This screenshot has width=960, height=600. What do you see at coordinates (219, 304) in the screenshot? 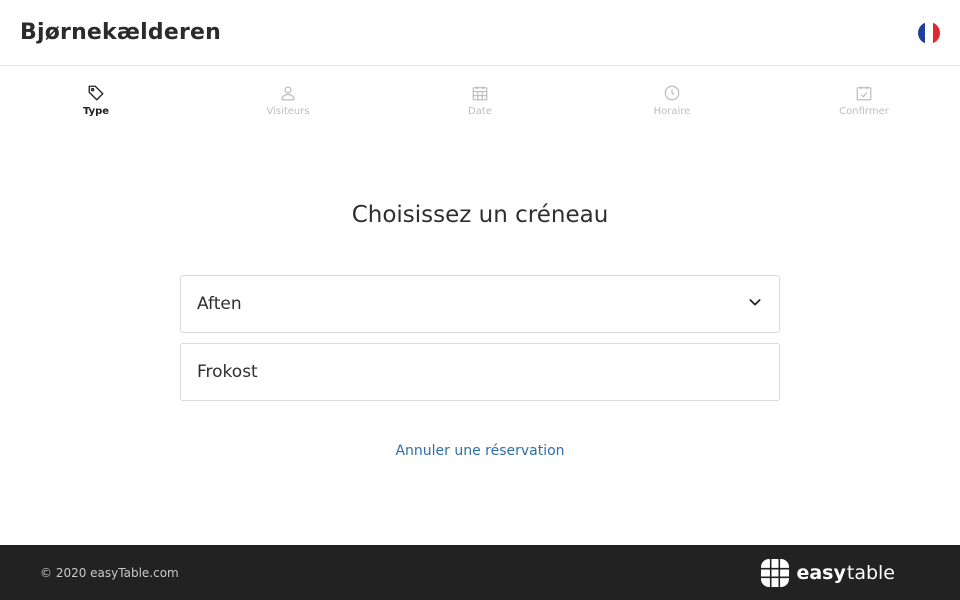
I see `slot-label: Aften` at bounding box center [219, 304].